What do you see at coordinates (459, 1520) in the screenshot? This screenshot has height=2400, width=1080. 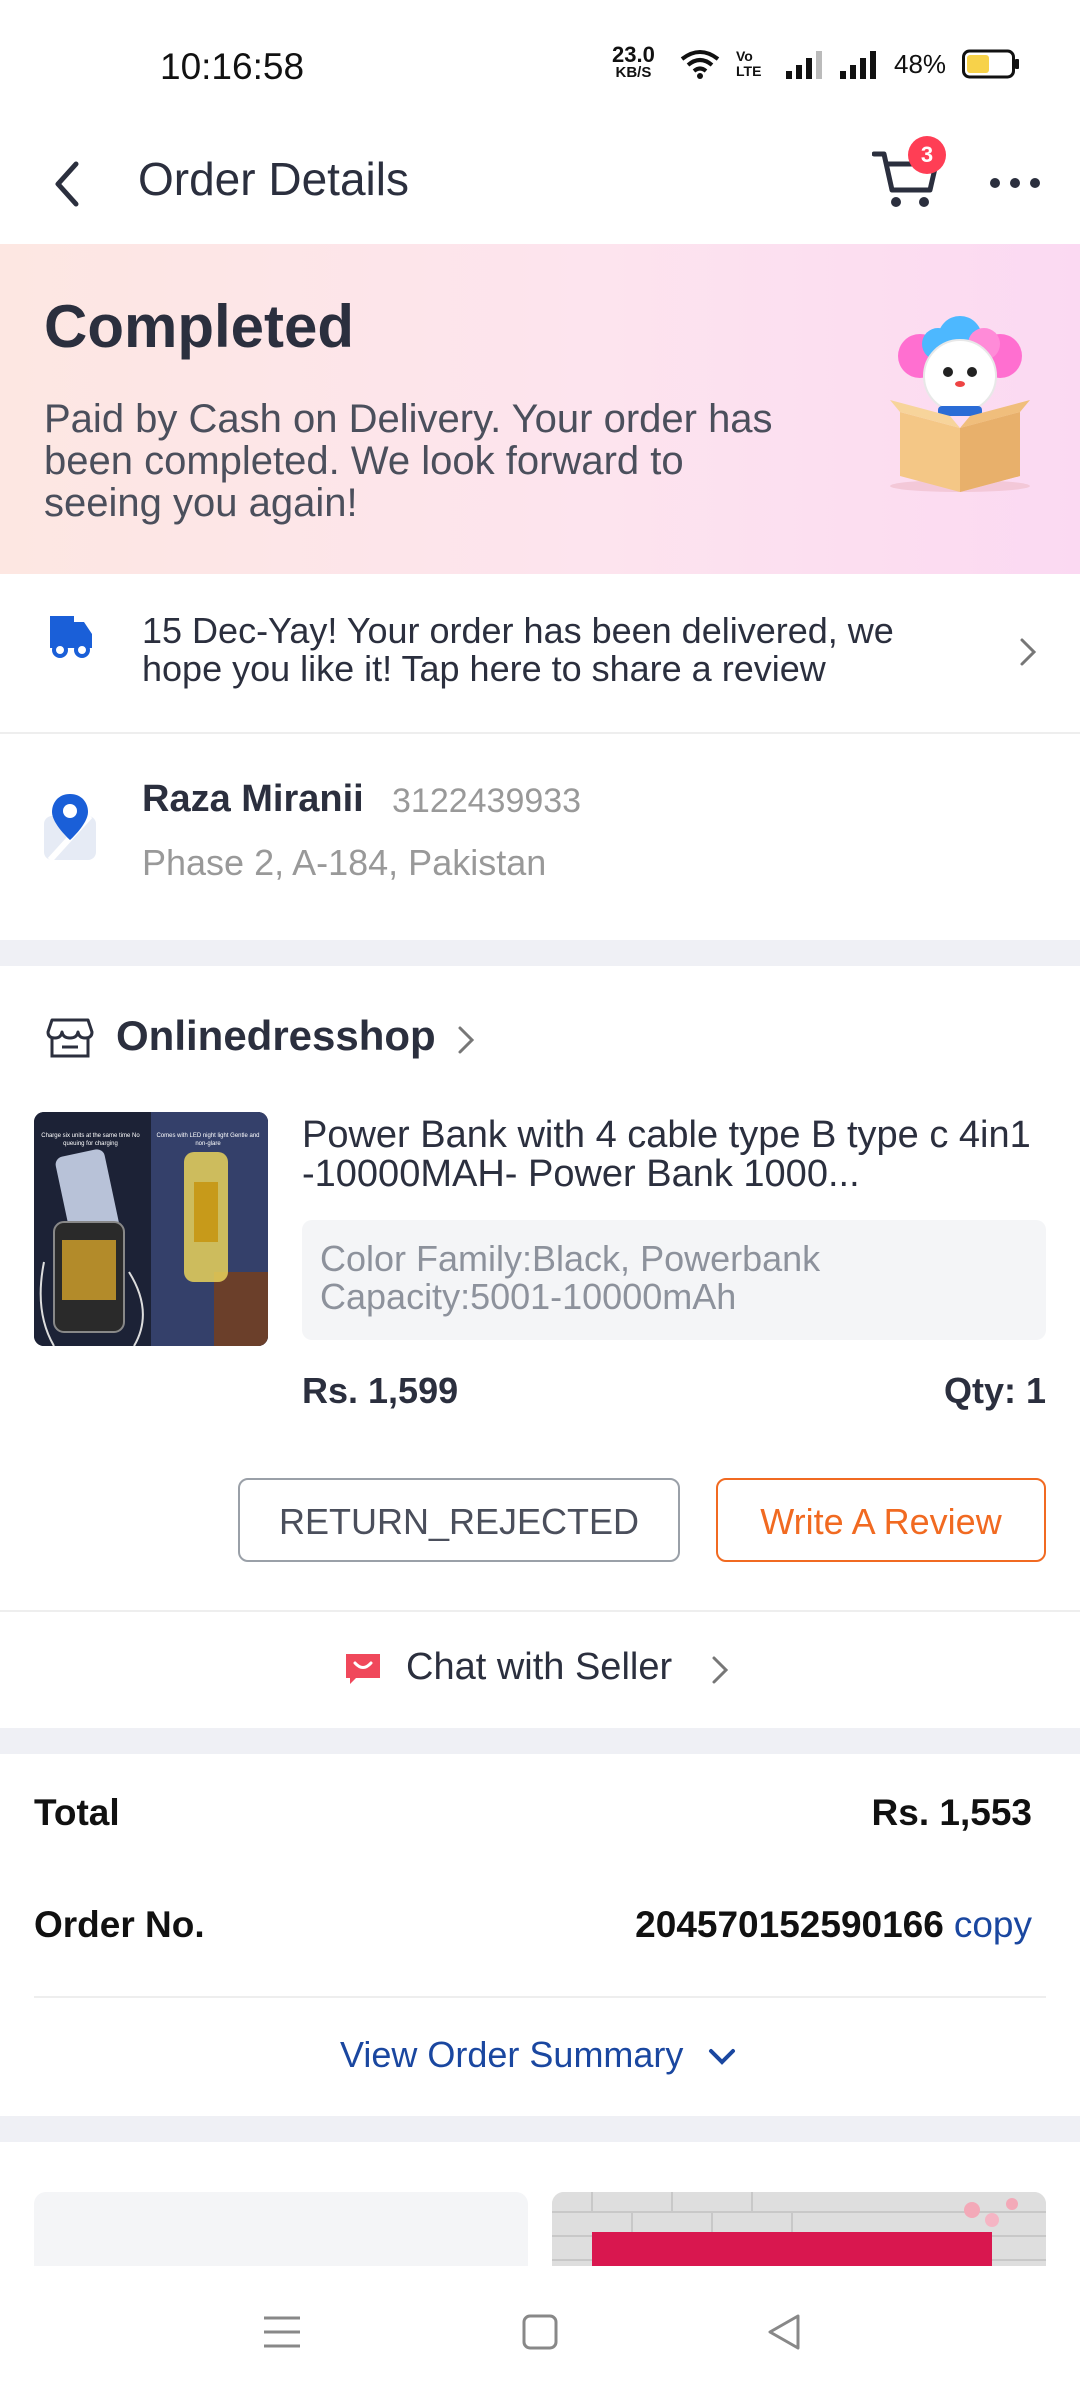 I see `return-status-button: RETURN_REJECTED` at bounding box center [459, 1520].